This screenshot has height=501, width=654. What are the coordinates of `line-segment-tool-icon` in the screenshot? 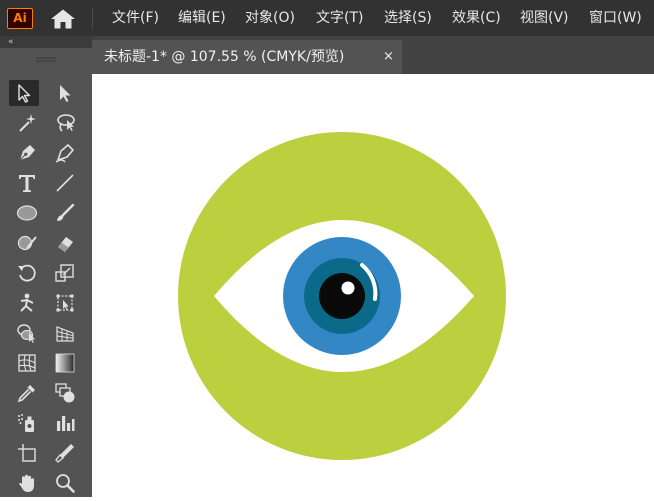 It's located at (65, 183).